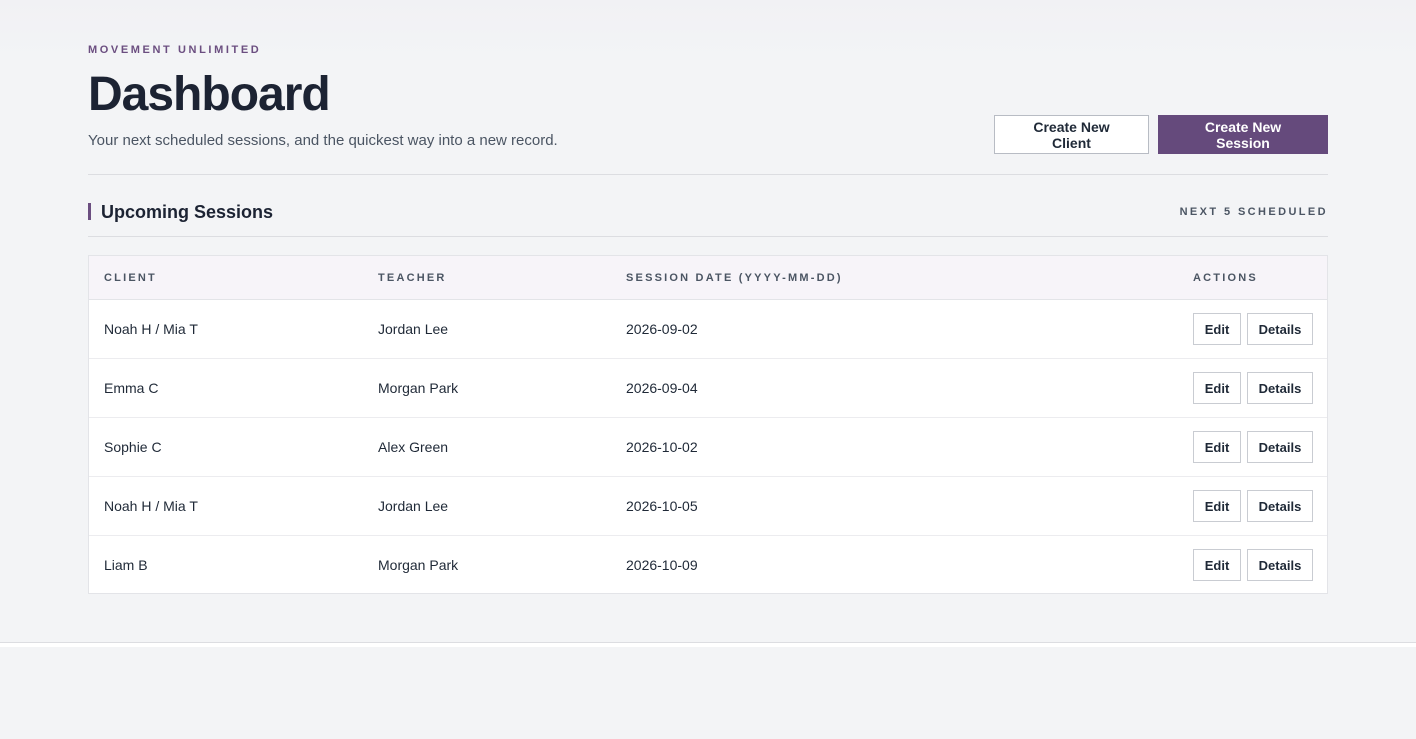 The height and width of the screenshot is (739, 1416). Describe the element at coordinates (187, 212) in the screenshot. I see `section-title: Upcoming Sessions` at that location.